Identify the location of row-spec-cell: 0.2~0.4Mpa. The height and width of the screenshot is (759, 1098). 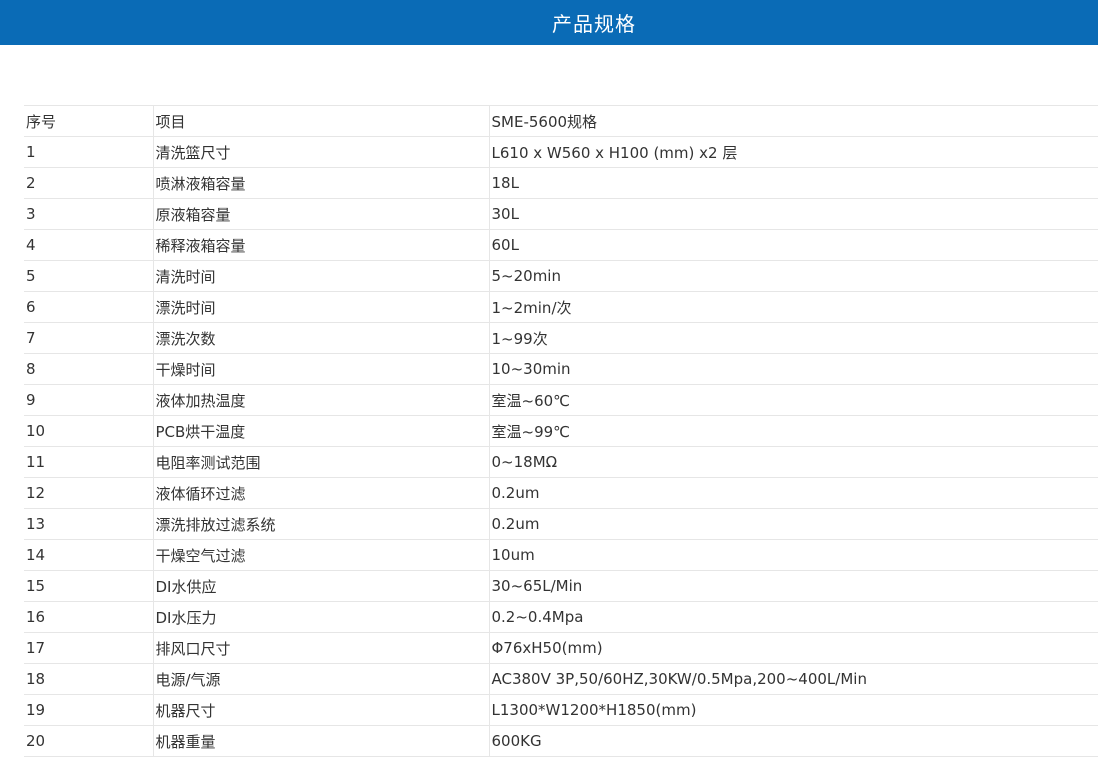
(793, 617).